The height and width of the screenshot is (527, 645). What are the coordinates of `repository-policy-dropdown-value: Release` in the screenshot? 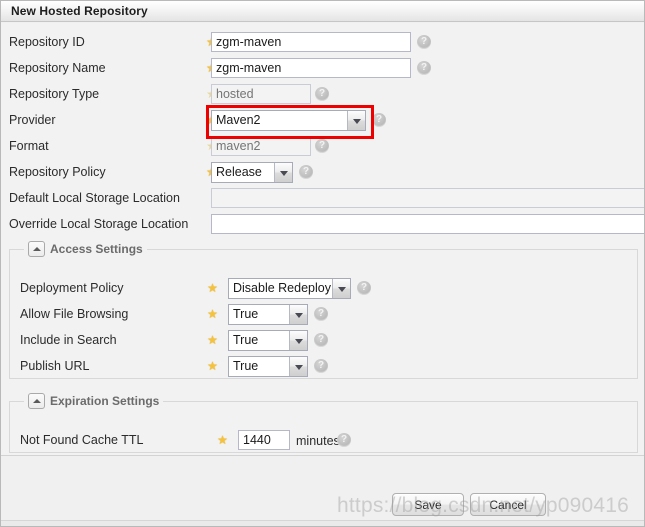 It's located at (239, 172).